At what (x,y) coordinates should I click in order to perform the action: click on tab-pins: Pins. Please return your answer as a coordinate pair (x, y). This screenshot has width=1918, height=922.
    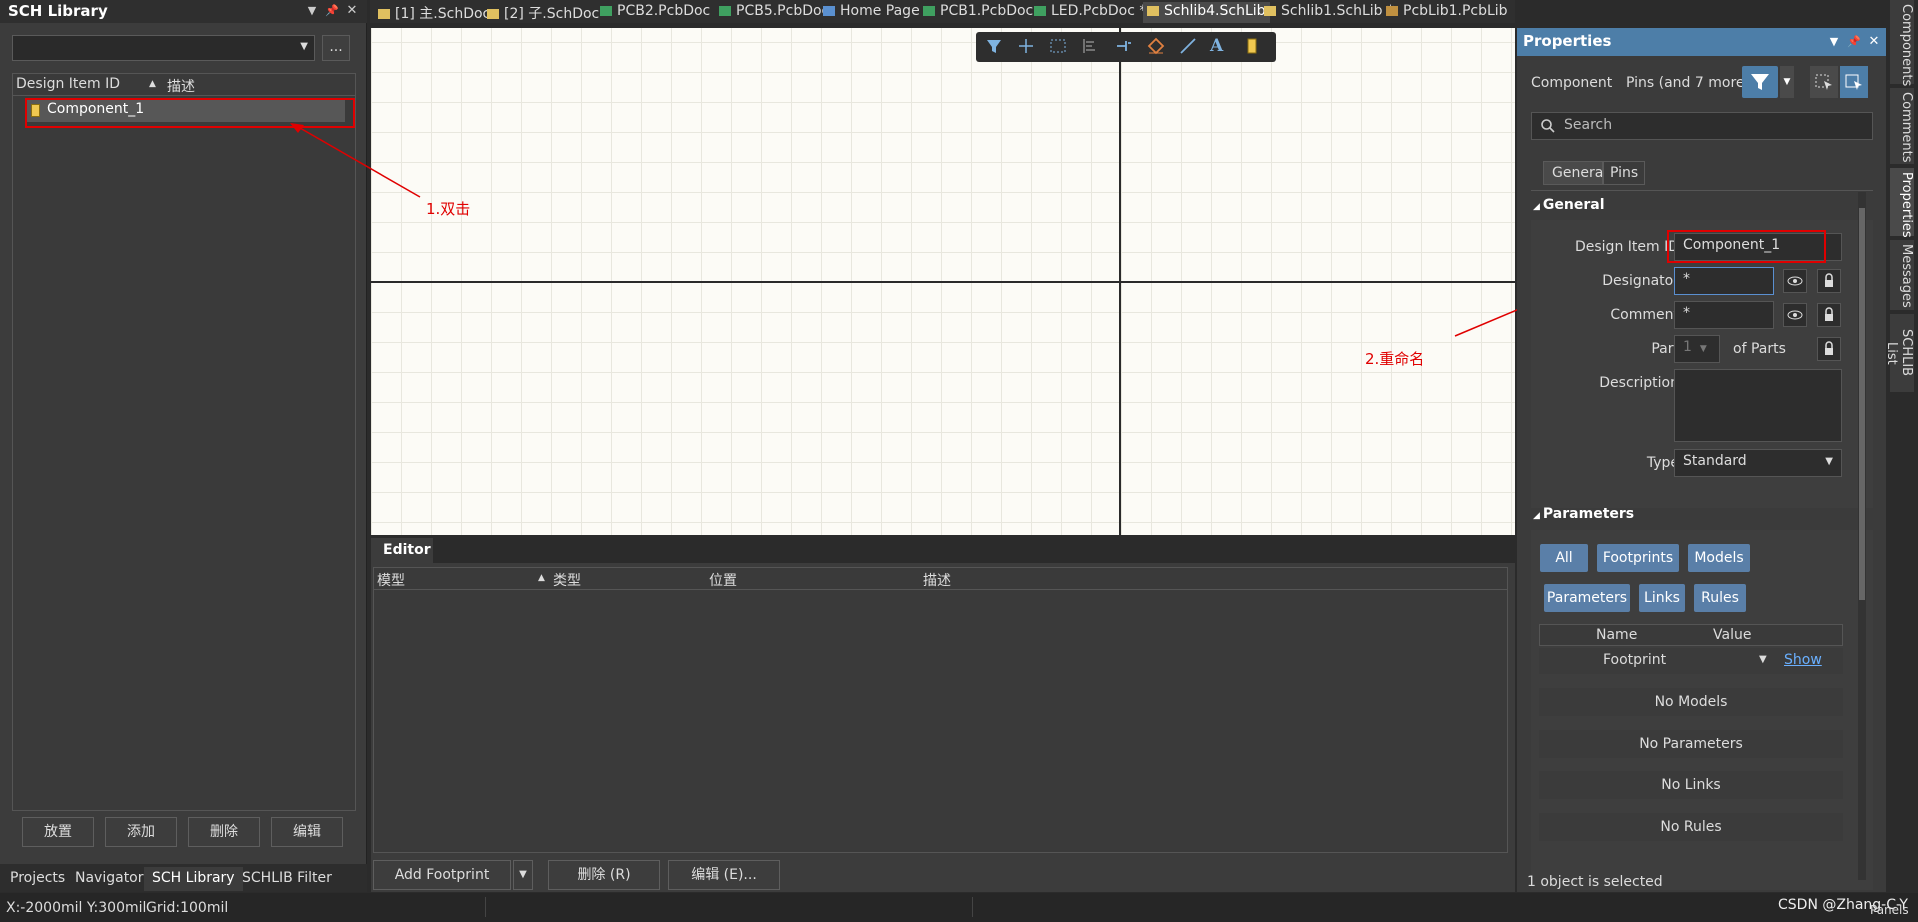
    Looking at the image, I should click on (1624, 173).